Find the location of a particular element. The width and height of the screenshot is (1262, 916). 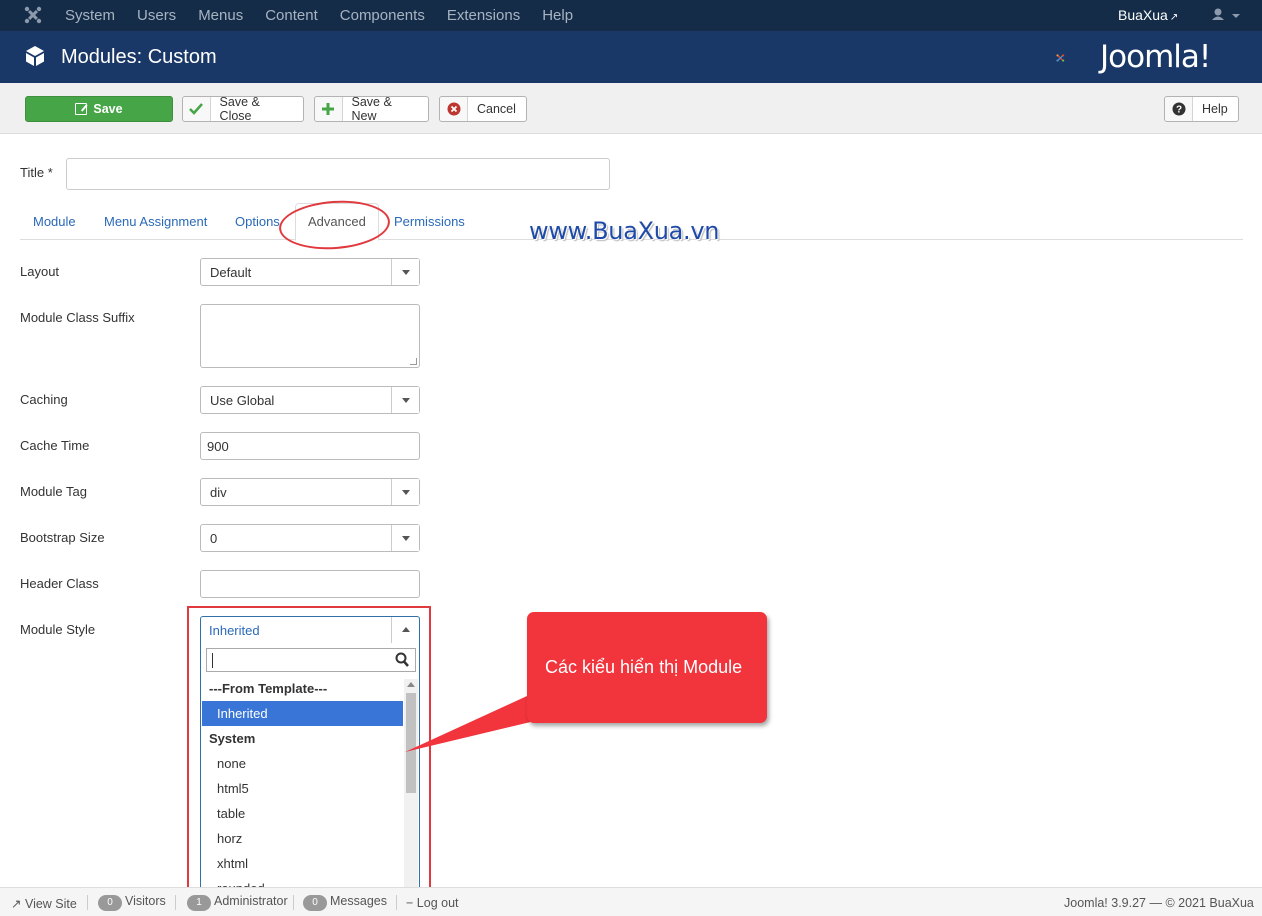

version-info: Joomla! 3.9.27 — © 2021 BuaXua is located at coordinates (1159, 903).